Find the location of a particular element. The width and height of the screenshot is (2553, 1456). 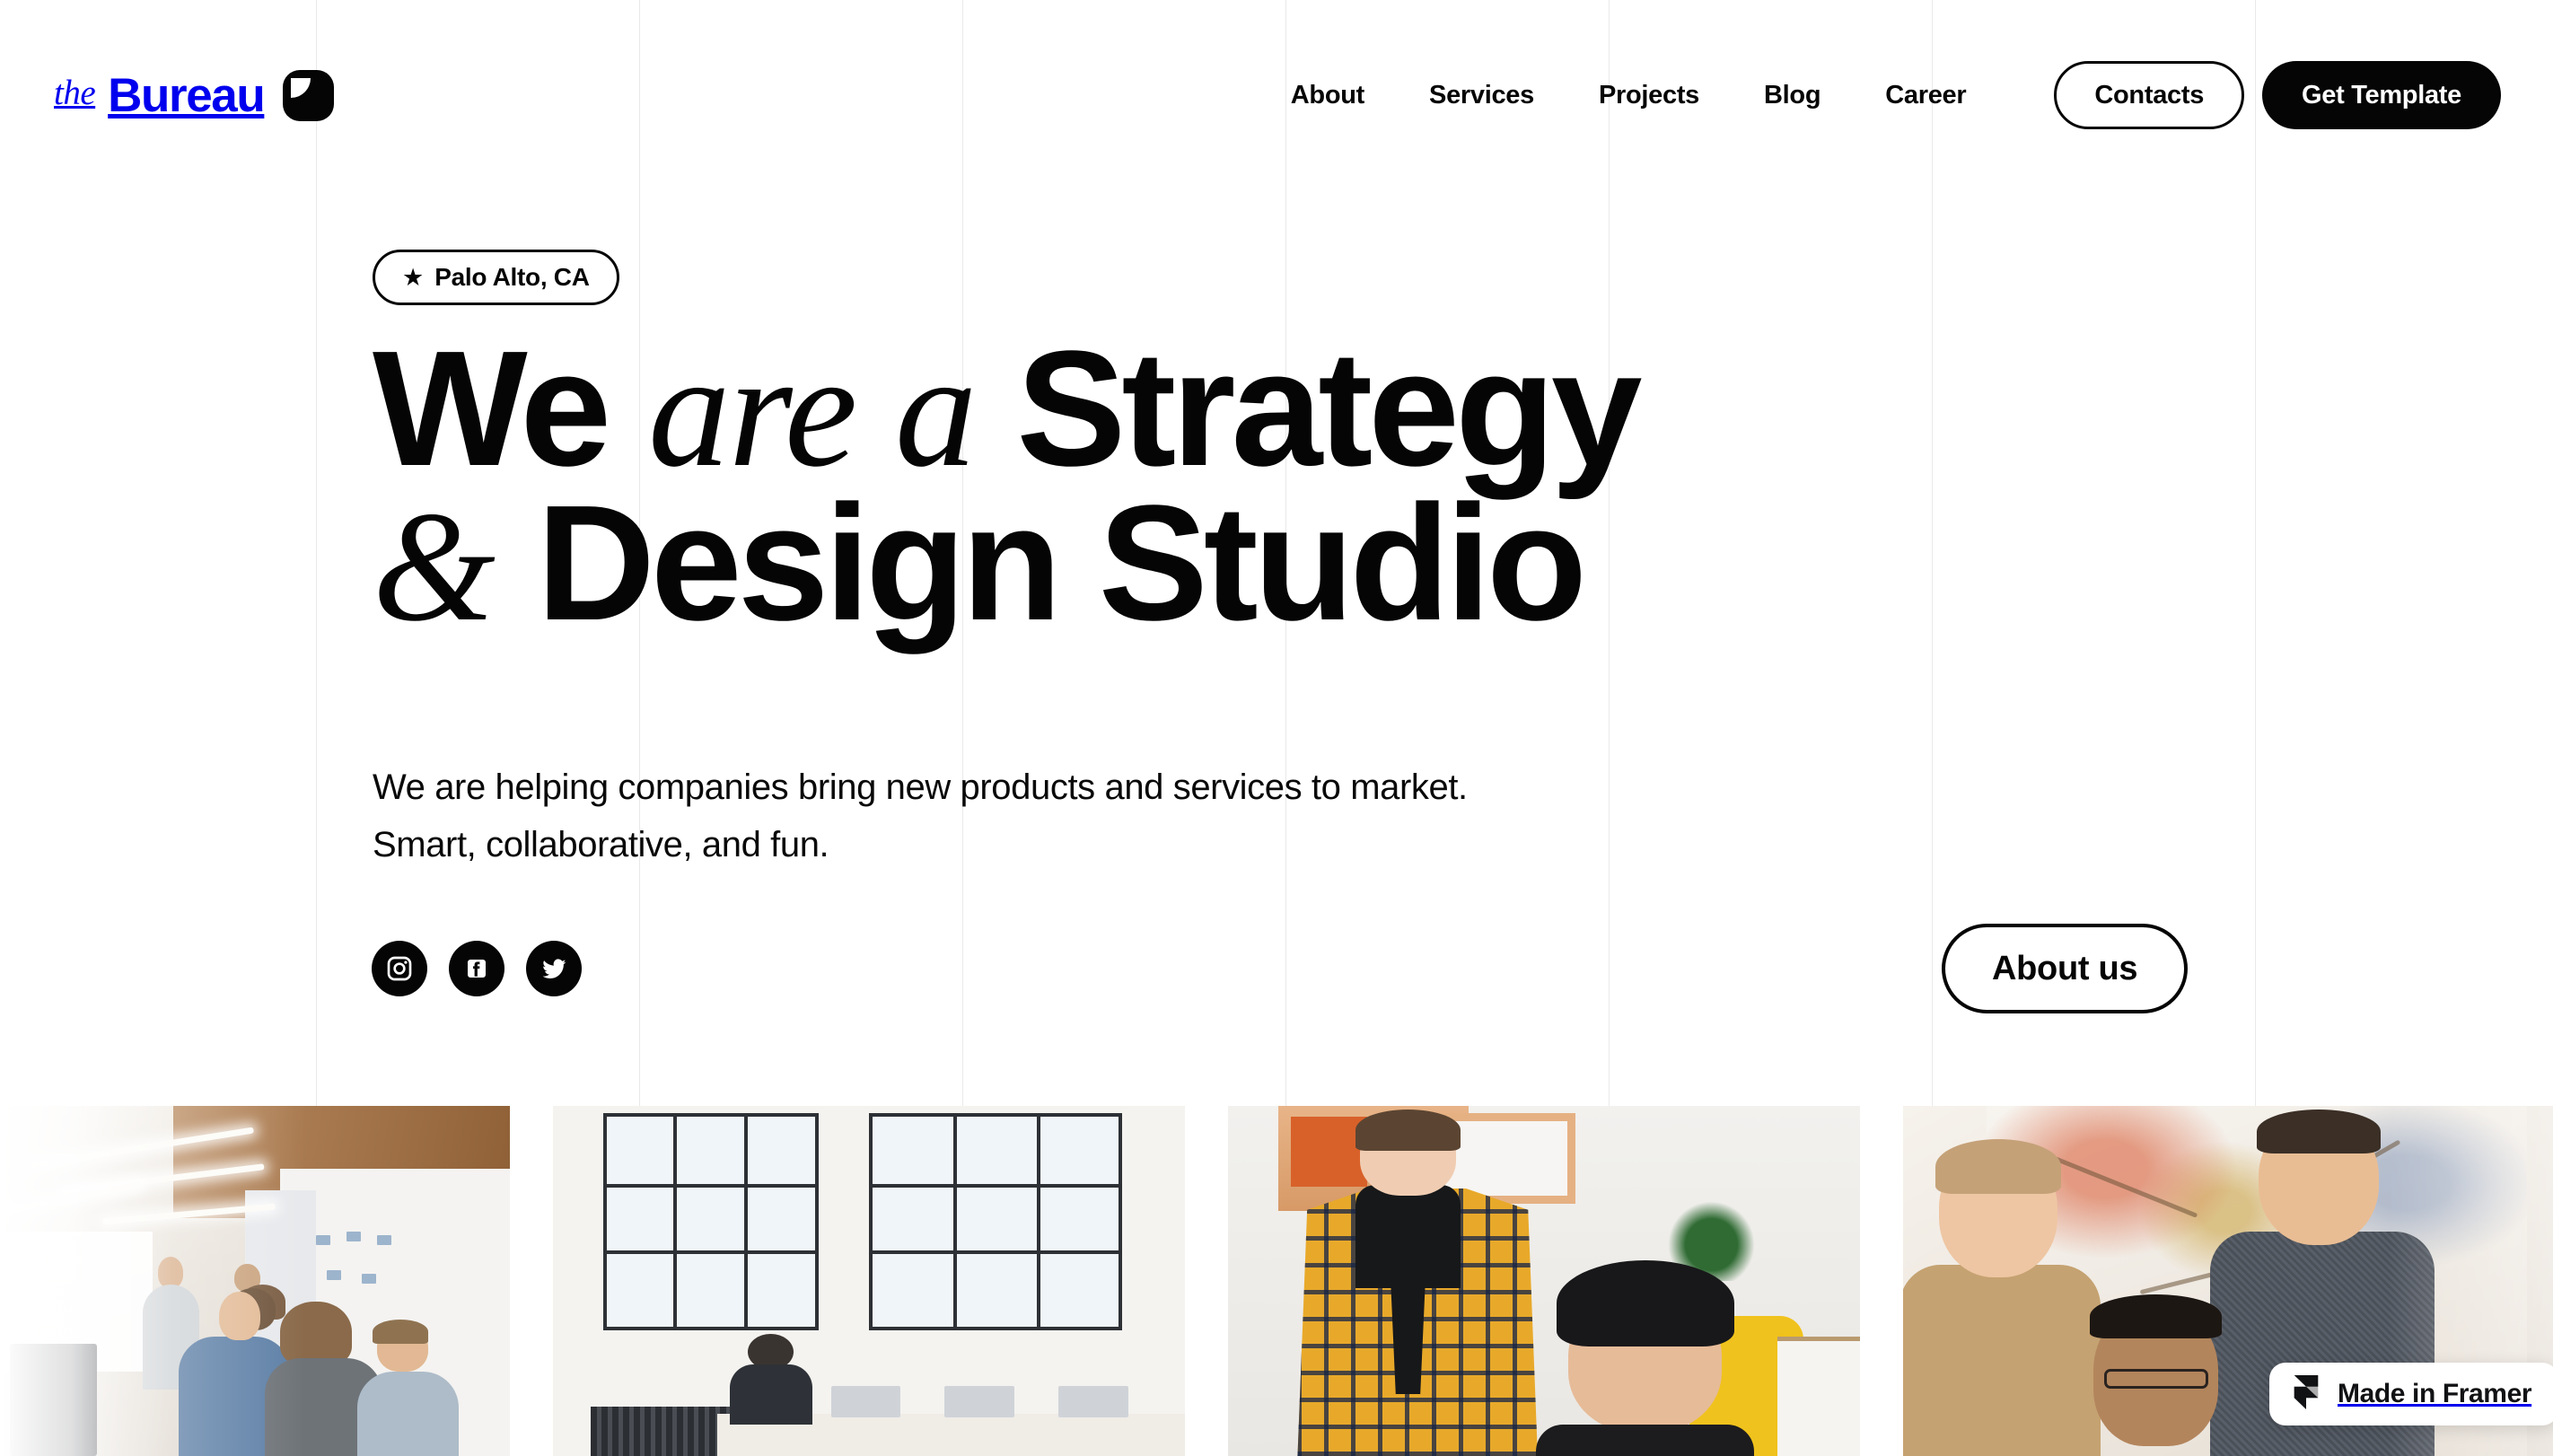

framer-label: Made in Framer is located at coordinates (2435, 1393).